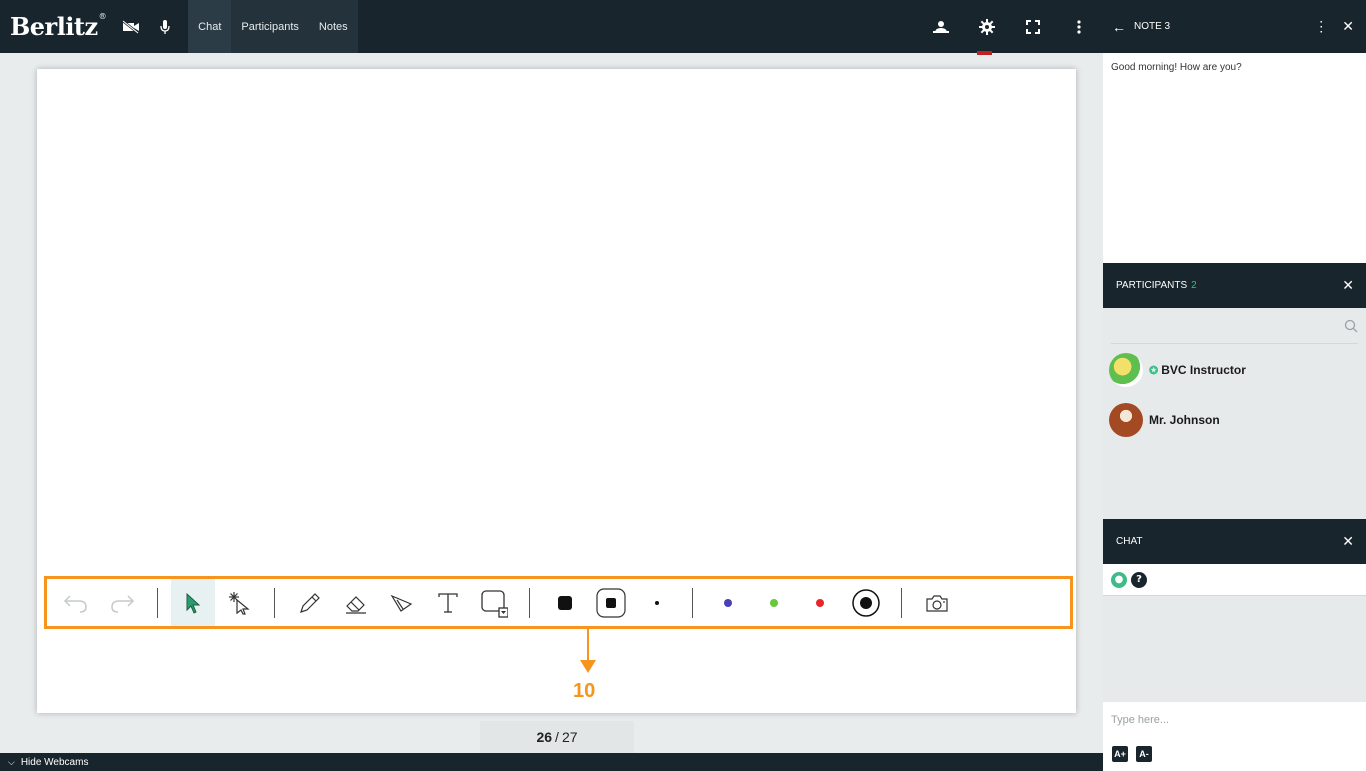 This screenshot has width=1366, height=771. Describe the element at coordinates (131, 27) in the screenshot. I see `camera-off-icon` at that location.